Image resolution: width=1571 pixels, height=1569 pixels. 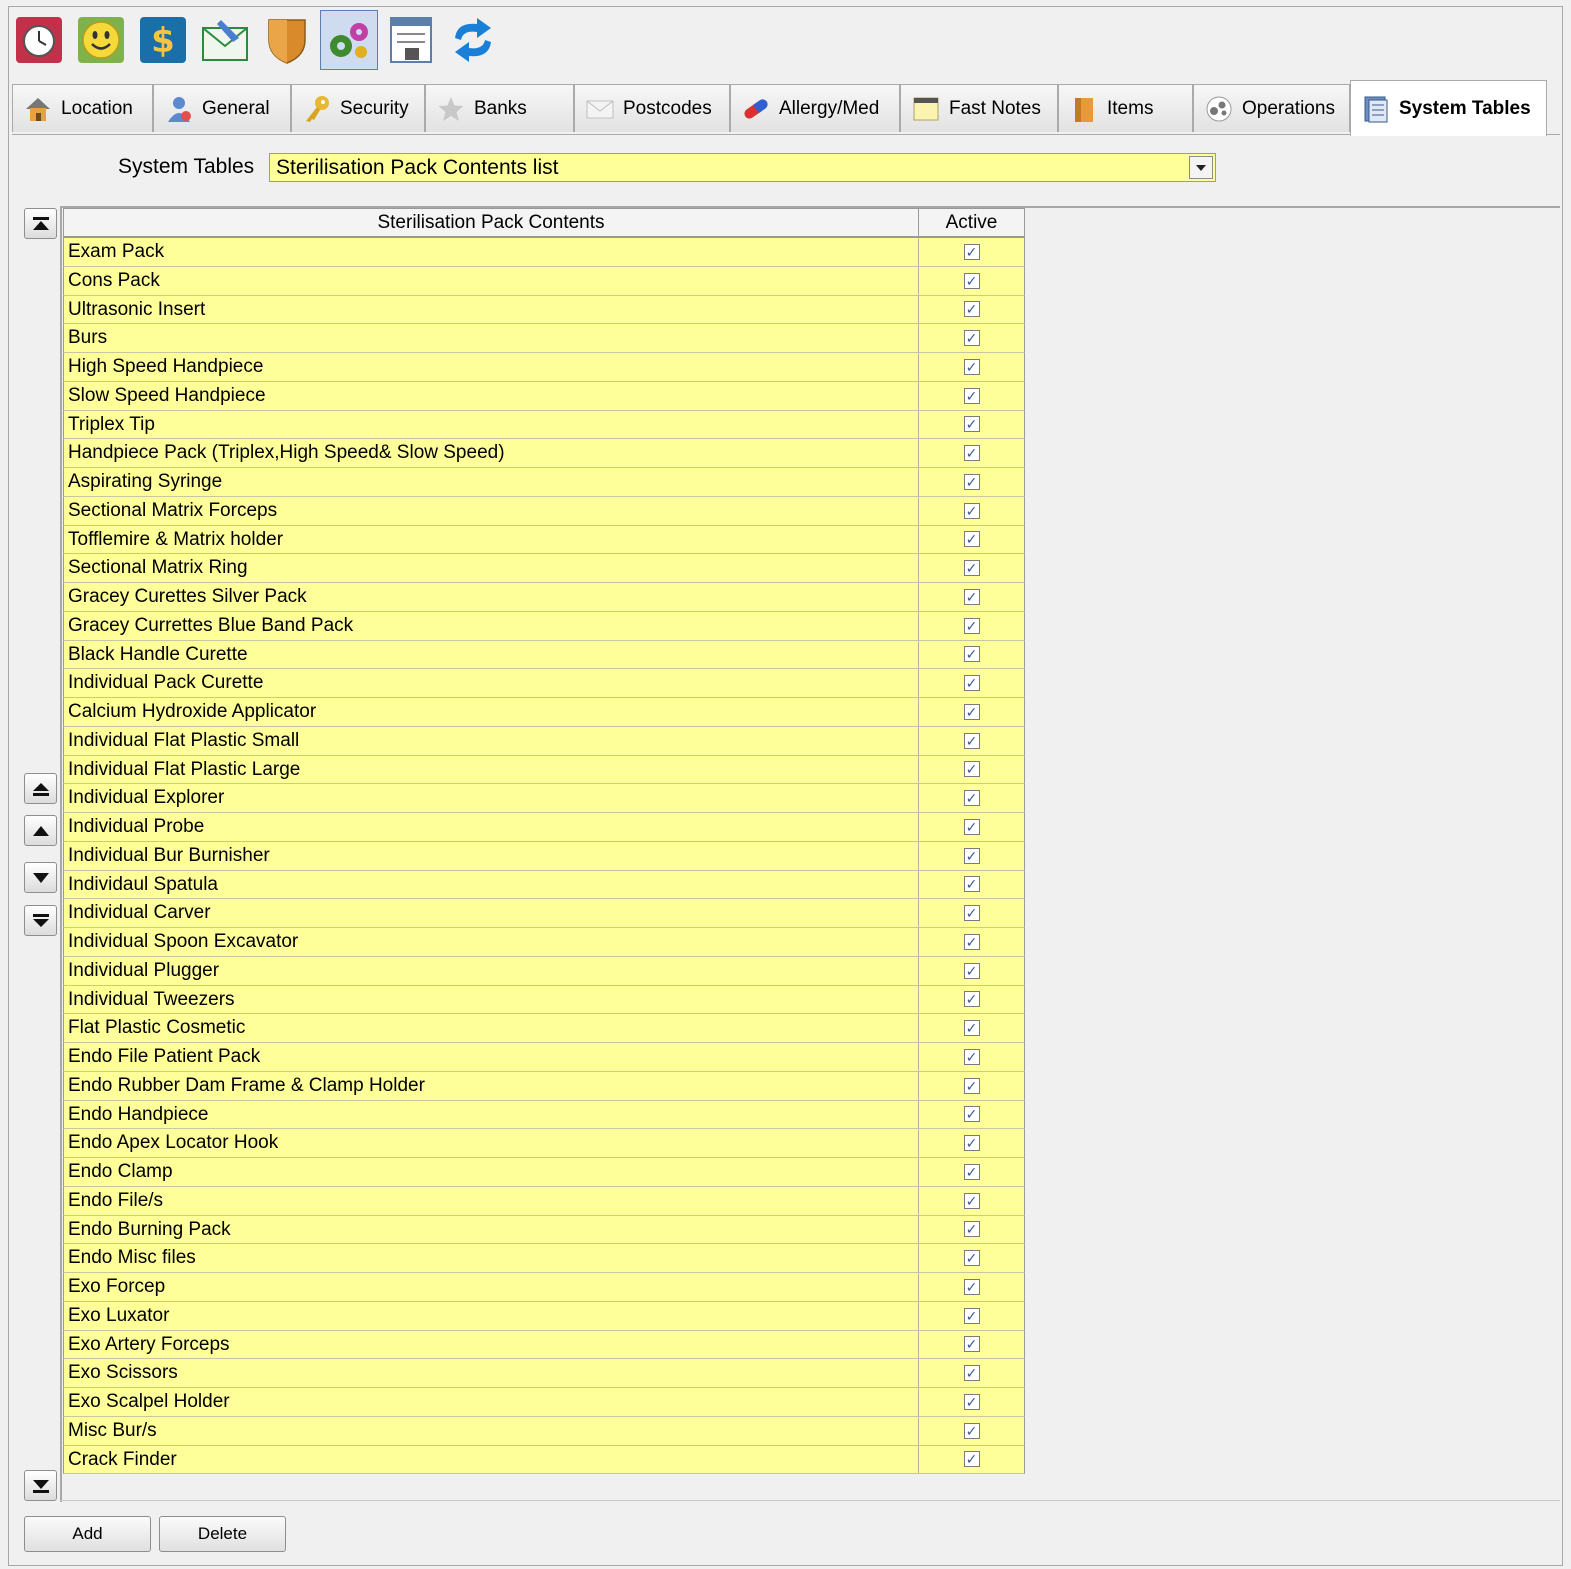 What do you see at coordinates (491, 625) in the screenshot?
I see `pack-content-cell: Gracey Currettes Blue Band Pack` at bounding box center [491, 625].